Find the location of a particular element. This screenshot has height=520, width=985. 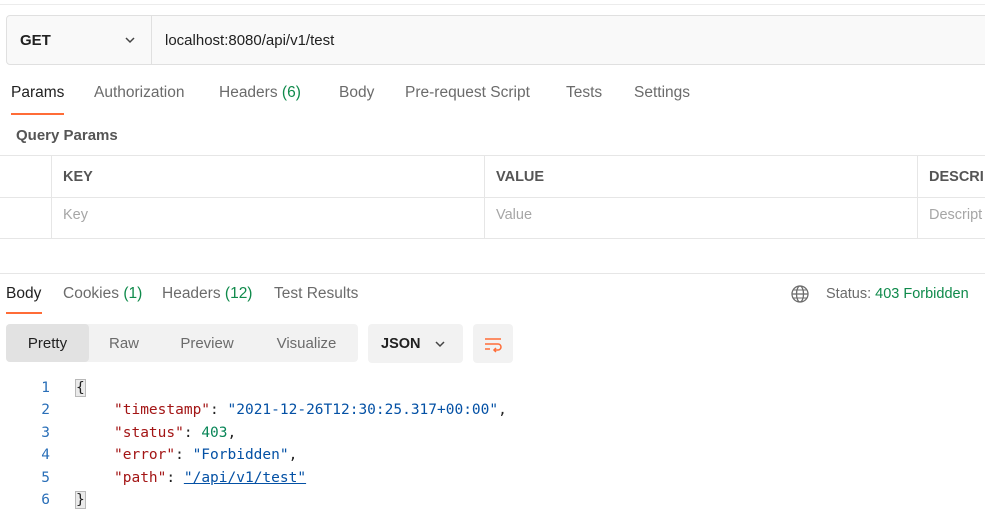

json-line: "error": "Forbidden", is located at coordinates (206, 455).